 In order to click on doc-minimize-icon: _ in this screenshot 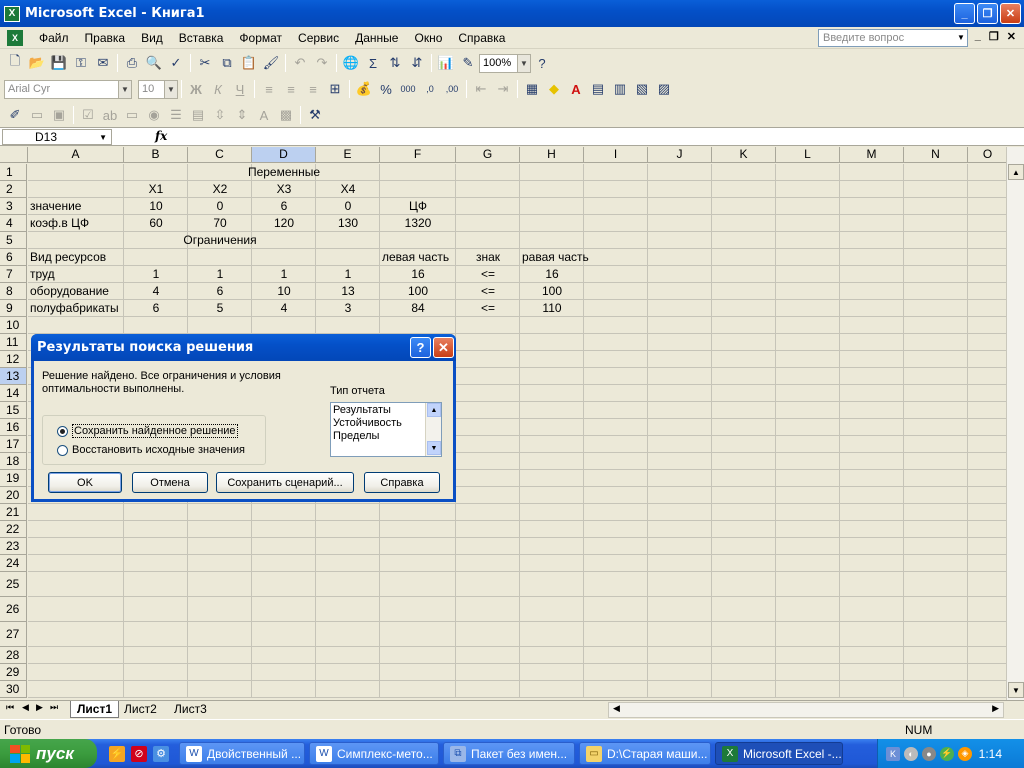, I will do `click(978, 36)`.